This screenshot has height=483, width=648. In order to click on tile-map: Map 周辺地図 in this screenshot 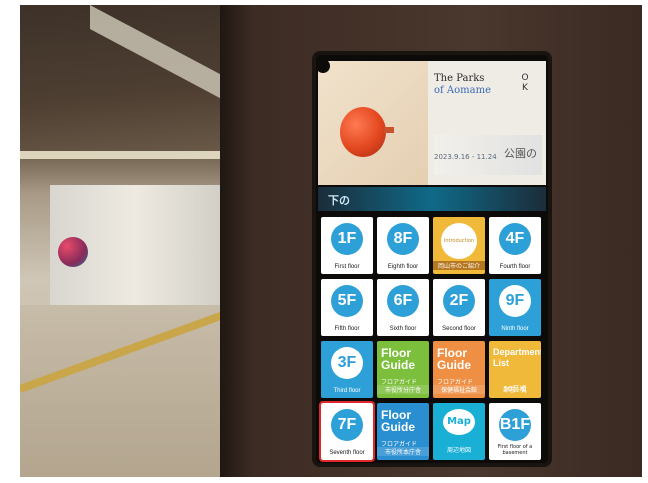, I will do `click(459, 431)`.